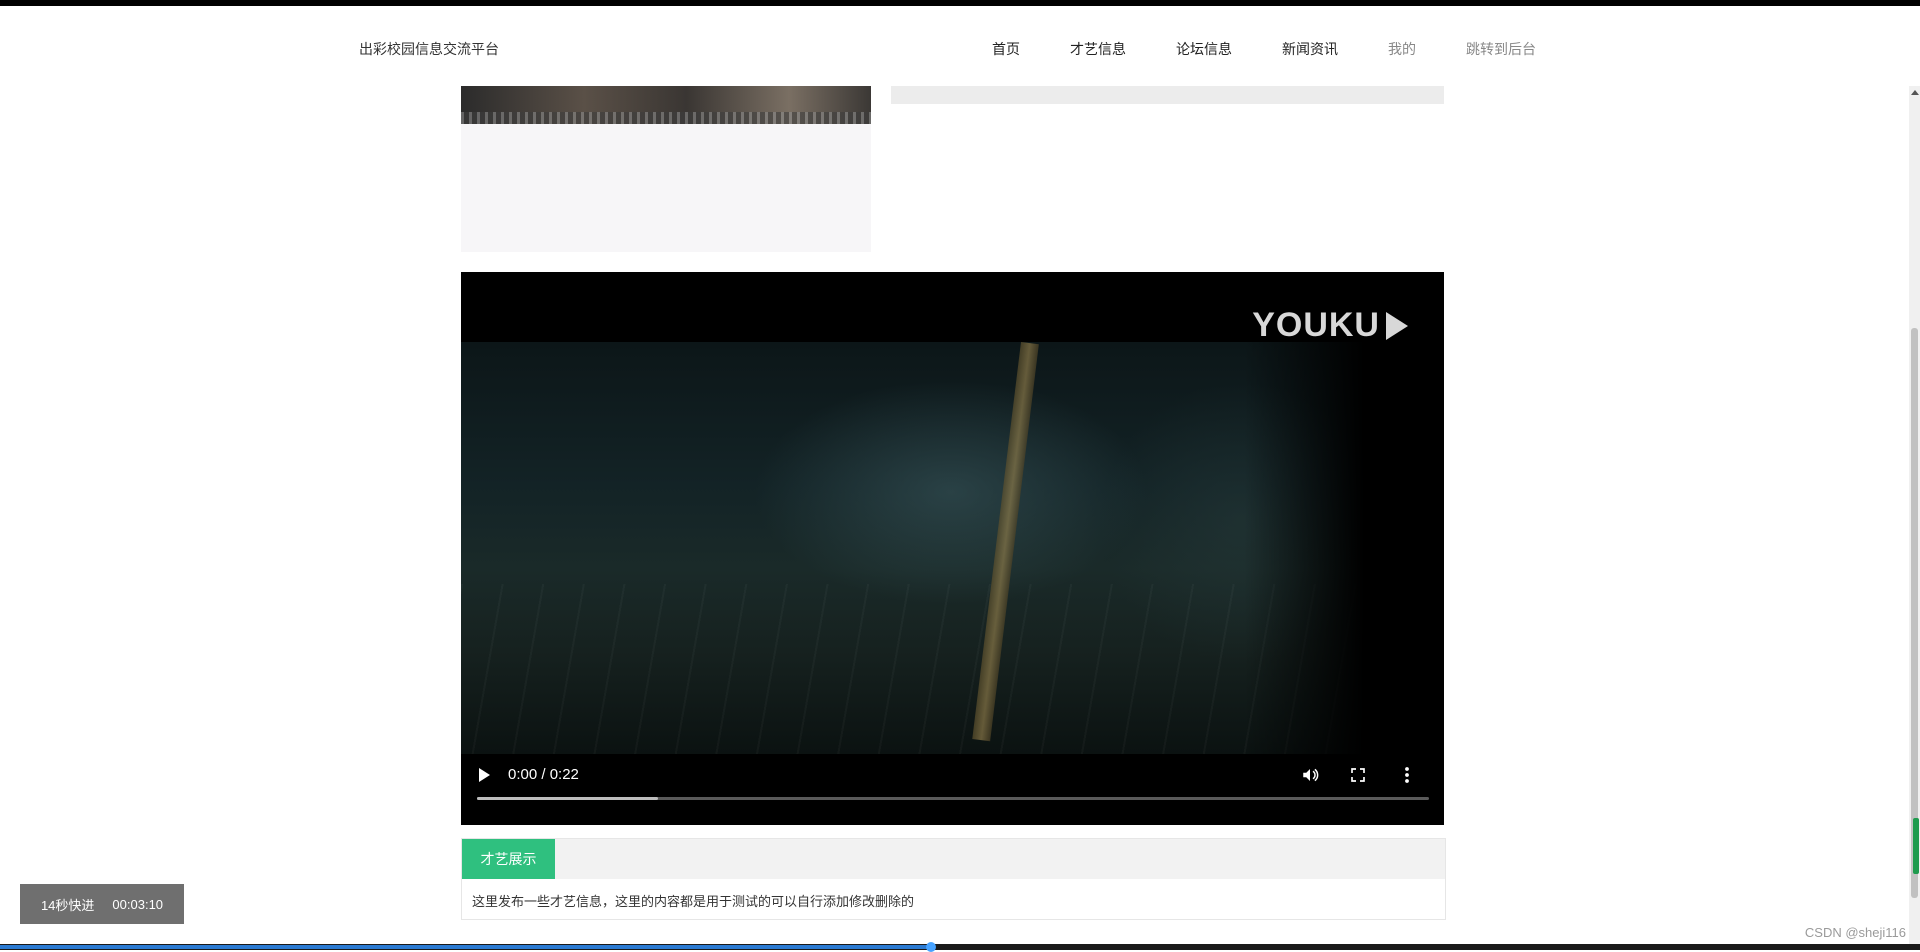  Describe the element at coordinates (1501, 49) in the screenshot. I see `nav-item-admin: 跳转到后台` at that location.